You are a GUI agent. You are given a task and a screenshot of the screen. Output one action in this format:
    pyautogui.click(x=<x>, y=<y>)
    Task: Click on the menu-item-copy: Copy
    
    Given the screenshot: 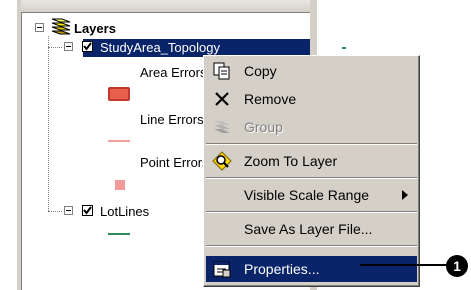 What is the action you would take?
    pyautogui.click(x=311, y=71)
    